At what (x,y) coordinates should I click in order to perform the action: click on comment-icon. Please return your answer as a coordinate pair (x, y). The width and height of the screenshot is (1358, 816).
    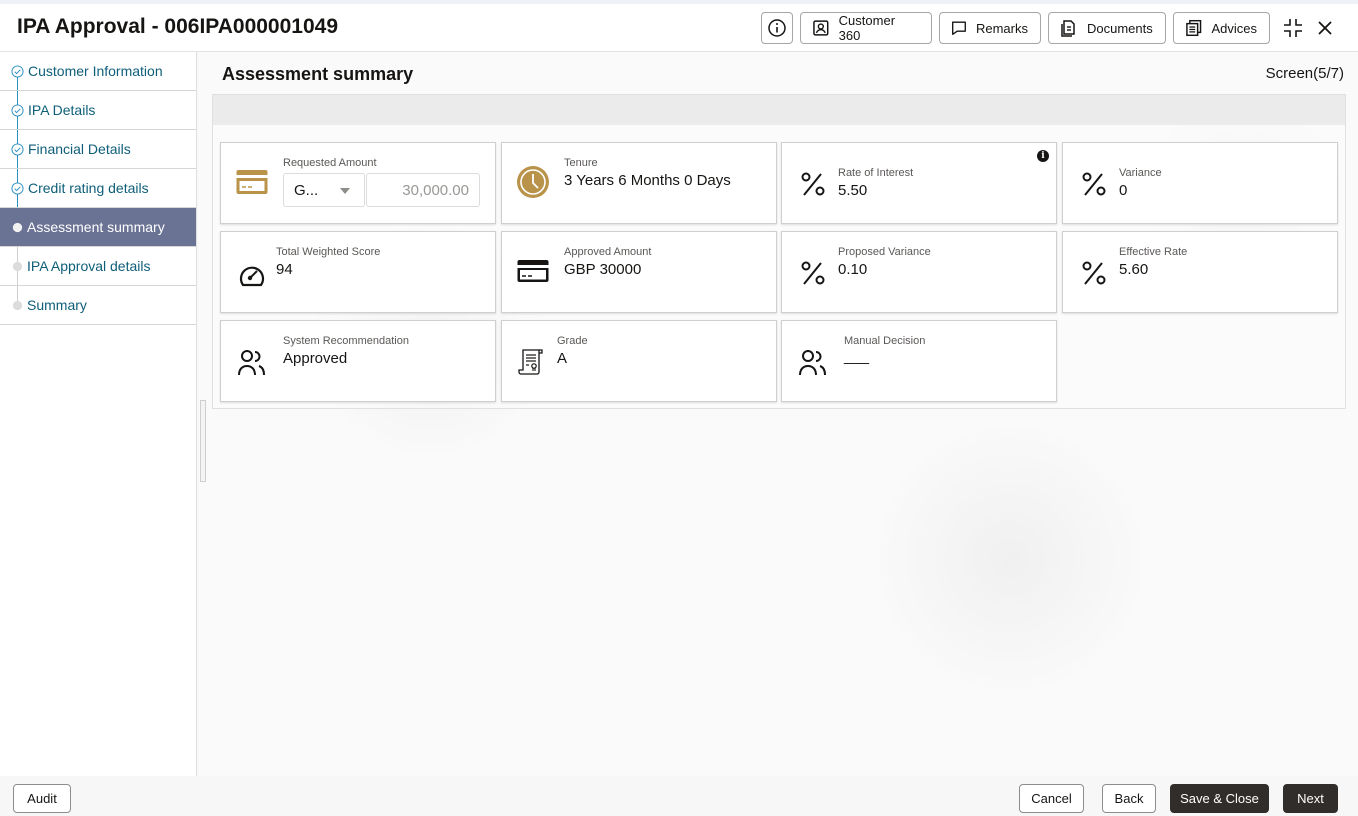
    Looking at the image, I should click on (959, 28).